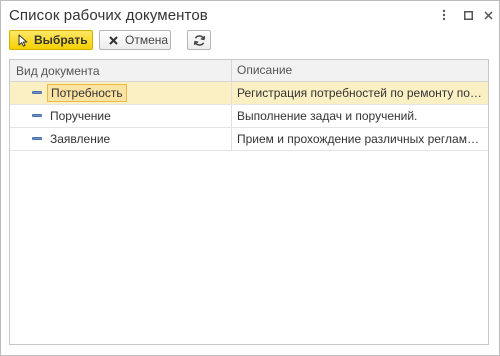  I want to click on refresh-button, so click(199, 40).